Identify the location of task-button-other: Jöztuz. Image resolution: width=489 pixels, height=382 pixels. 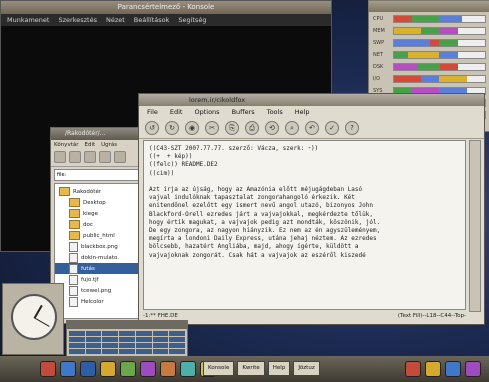
(306, 368).